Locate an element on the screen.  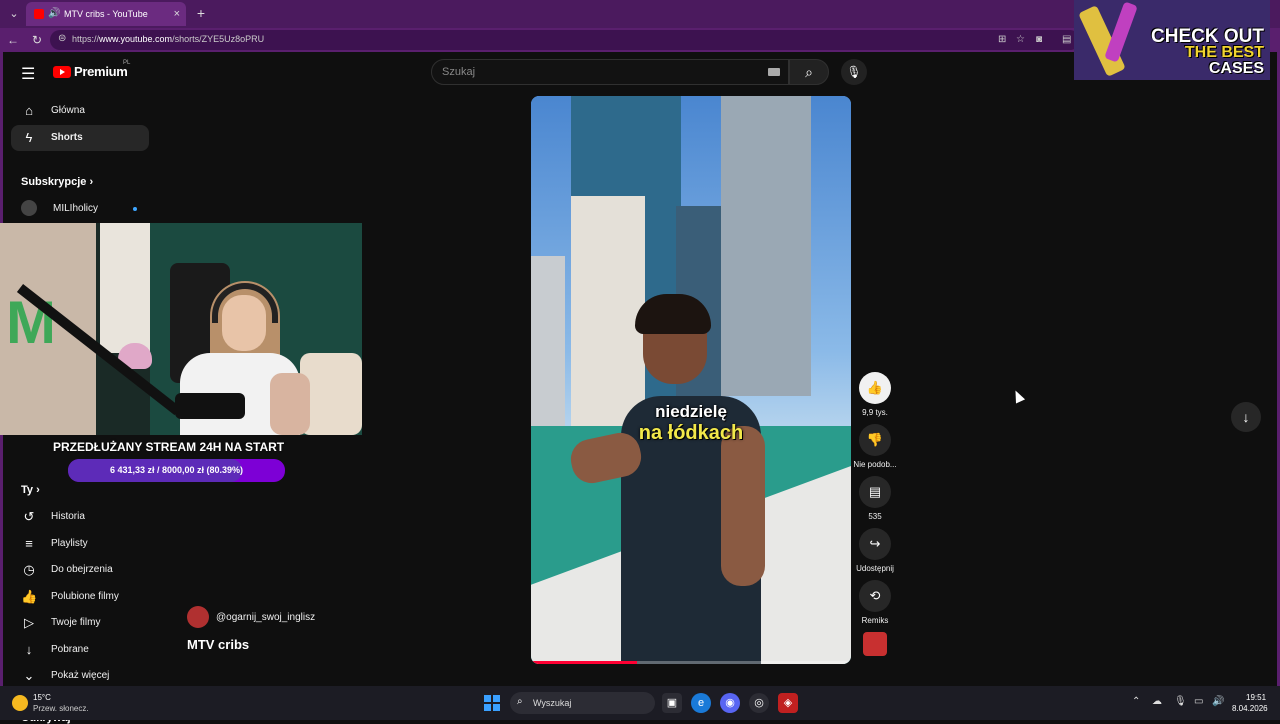
sun-icon is located at coordinates (20, 703).